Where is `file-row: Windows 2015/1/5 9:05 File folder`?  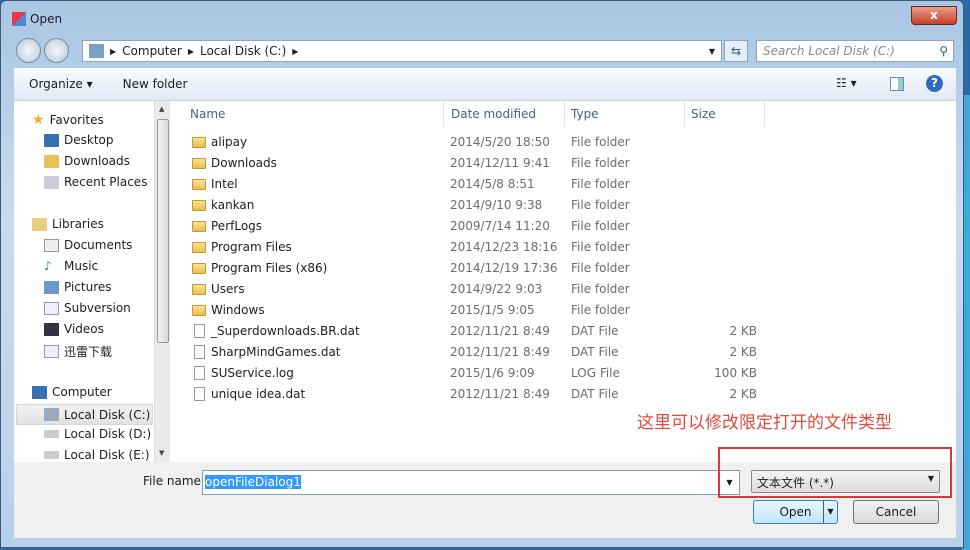 file-row: Windows 2015/1/5 9:05 File folder is located at coordinates (480, 310).